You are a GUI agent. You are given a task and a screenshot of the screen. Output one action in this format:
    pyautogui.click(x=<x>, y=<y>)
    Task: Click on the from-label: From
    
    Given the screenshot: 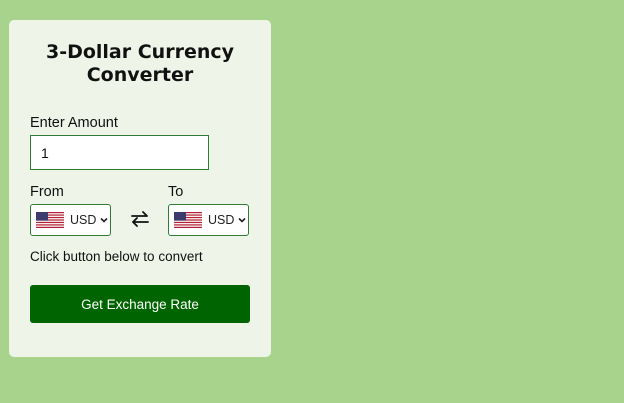 What is the action you would take?
    pyautogui.click(x=47, y=192)
    